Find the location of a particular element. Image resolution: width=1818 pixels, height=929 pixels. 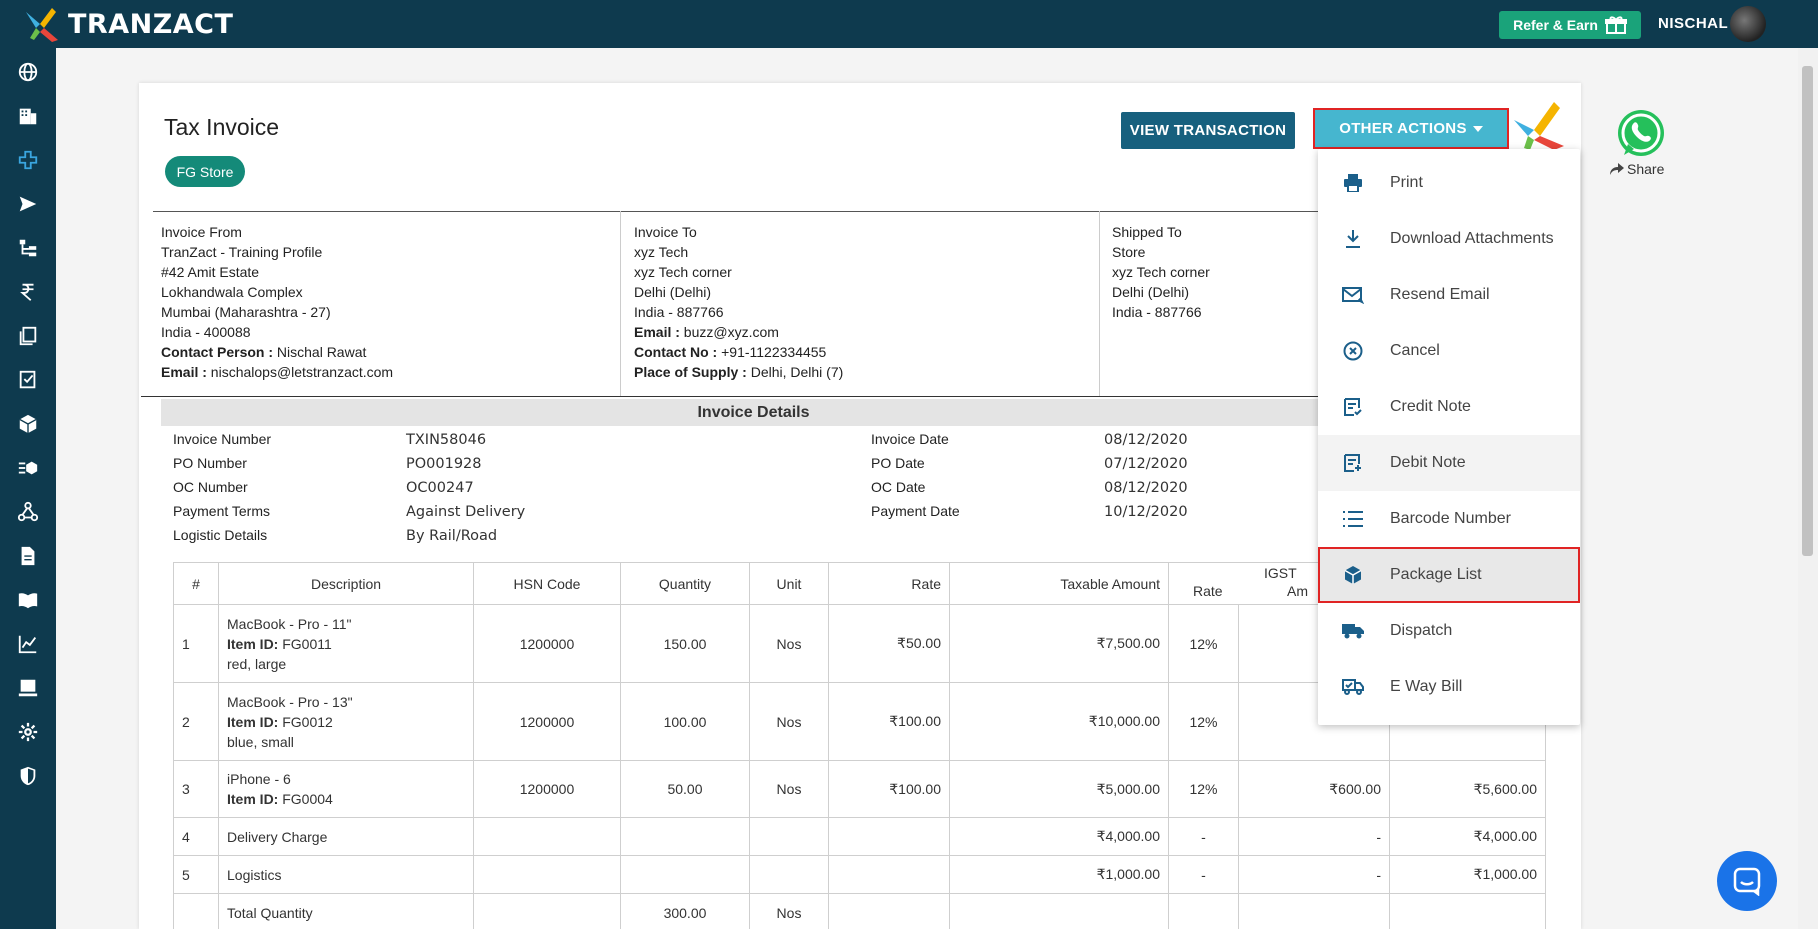

row-igst-amount: ₹600.00 is located at coordinates (1314, 789).